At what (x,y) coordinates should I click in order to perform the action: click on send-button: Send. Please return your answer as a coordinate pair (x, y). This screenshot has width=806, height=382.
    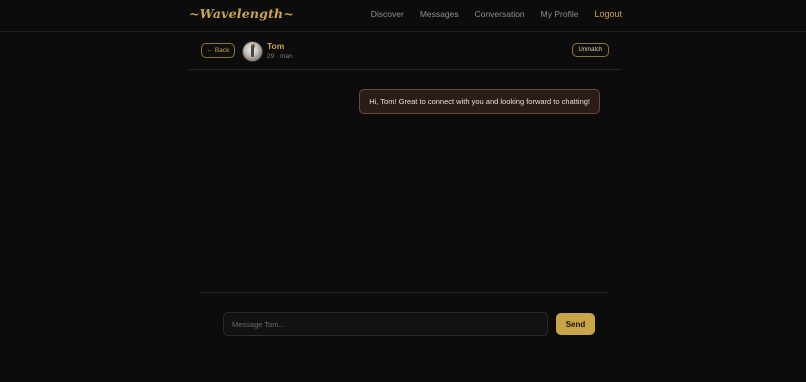
    Looking at the image, I should click on (575, 324).